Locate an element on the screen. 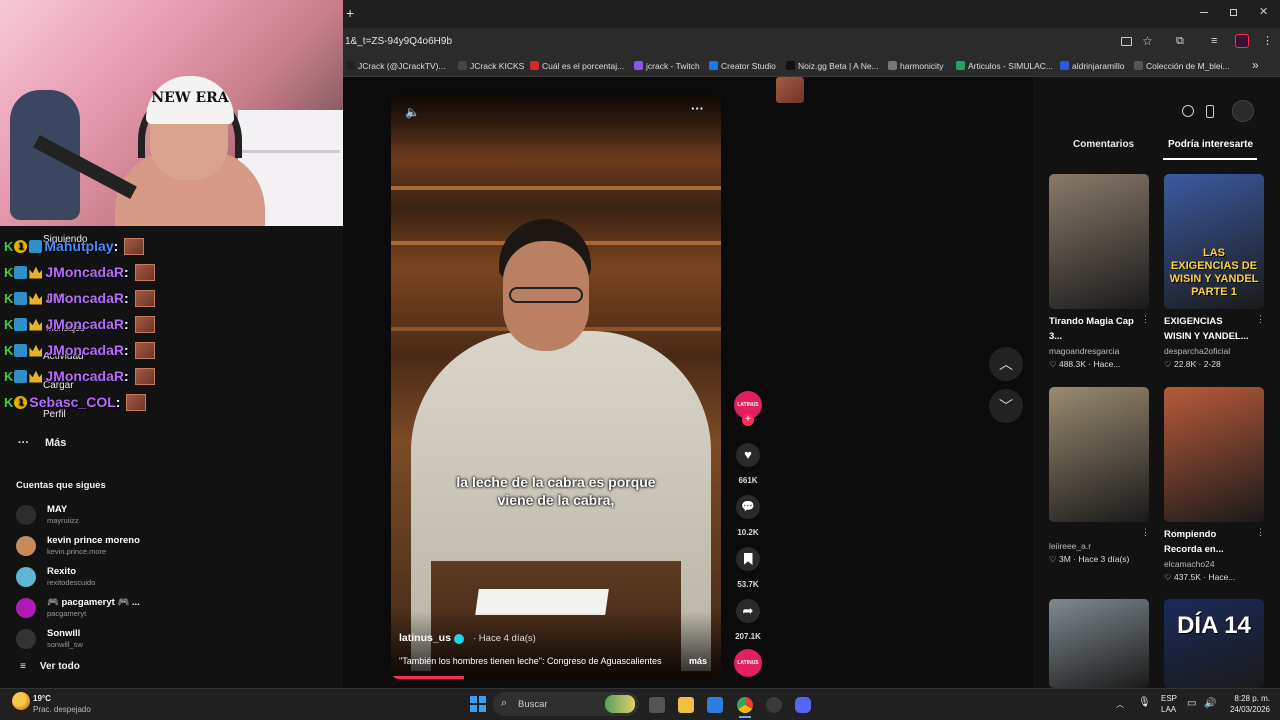  description-more-link: más is located at coordinates (698, 661).